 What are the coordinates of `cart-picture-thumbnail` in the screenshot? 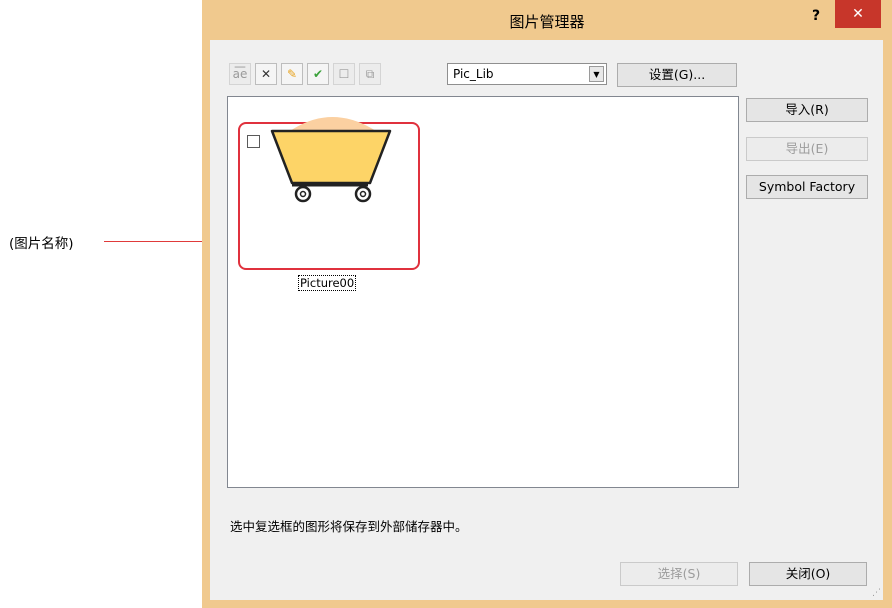 It's located at (332, 160).